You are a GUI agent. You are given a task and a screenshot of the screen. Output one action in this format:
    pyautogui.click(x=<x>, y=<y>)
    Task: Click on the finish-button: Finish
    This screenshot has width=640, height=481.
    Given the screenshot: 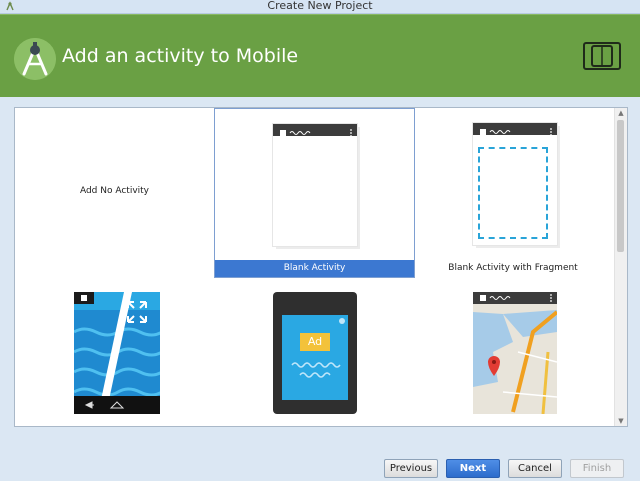 What is the action you would take?
    pyautogui.click(x=597, y=468)
    